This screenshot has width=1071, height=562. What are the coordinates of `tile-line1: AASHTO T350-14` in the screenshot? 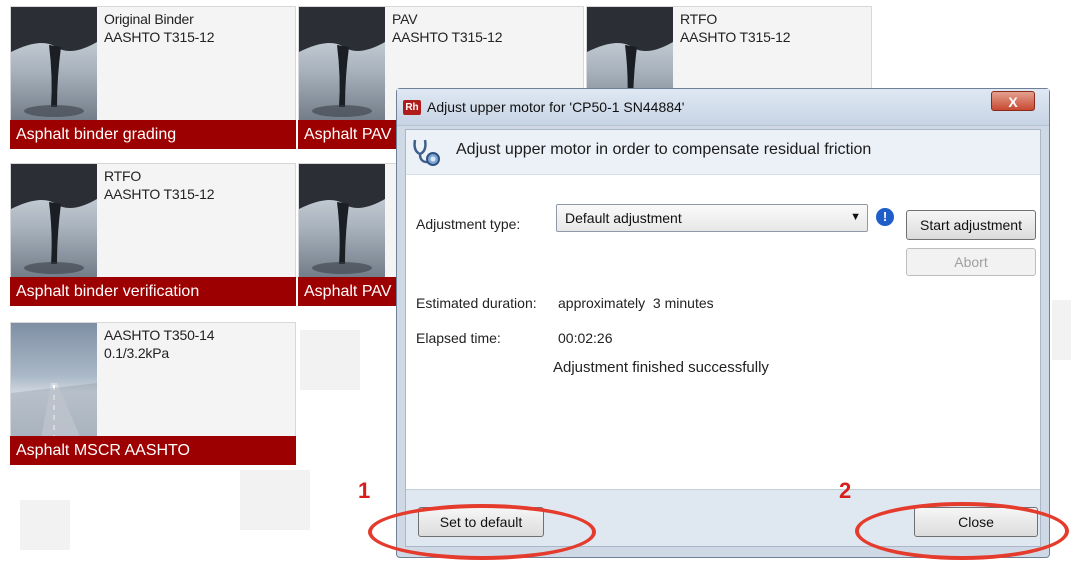 It's located at (159, 335).